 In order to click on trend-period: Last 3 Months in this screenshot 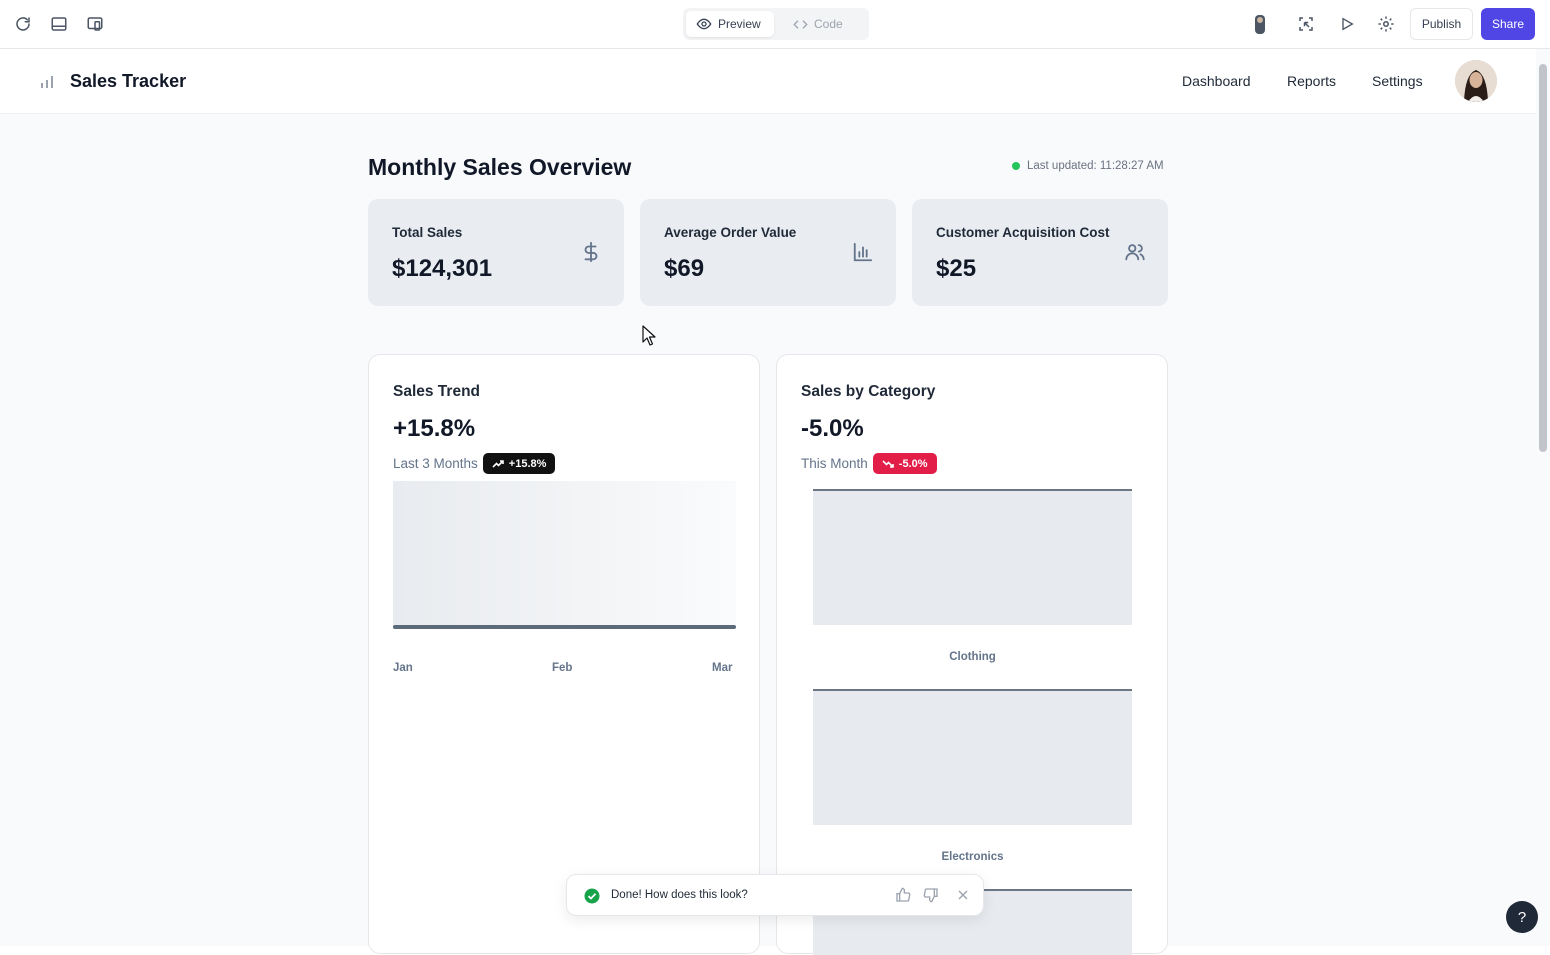, I will do `click(435, 463)`.